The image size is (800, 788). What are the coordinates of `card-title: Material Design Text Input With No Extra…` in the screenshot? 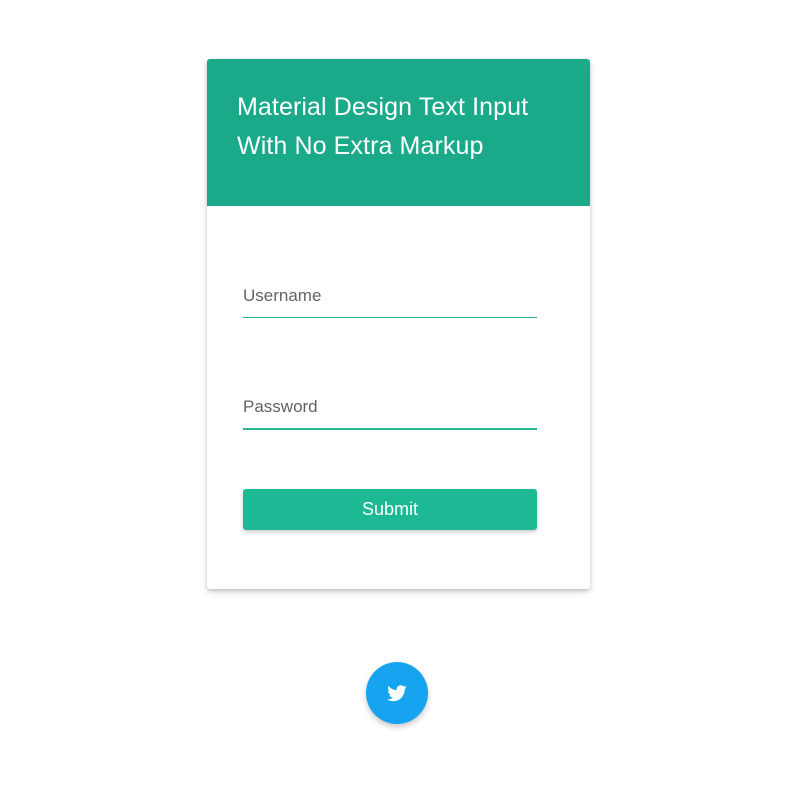 It's located at (383, 126).